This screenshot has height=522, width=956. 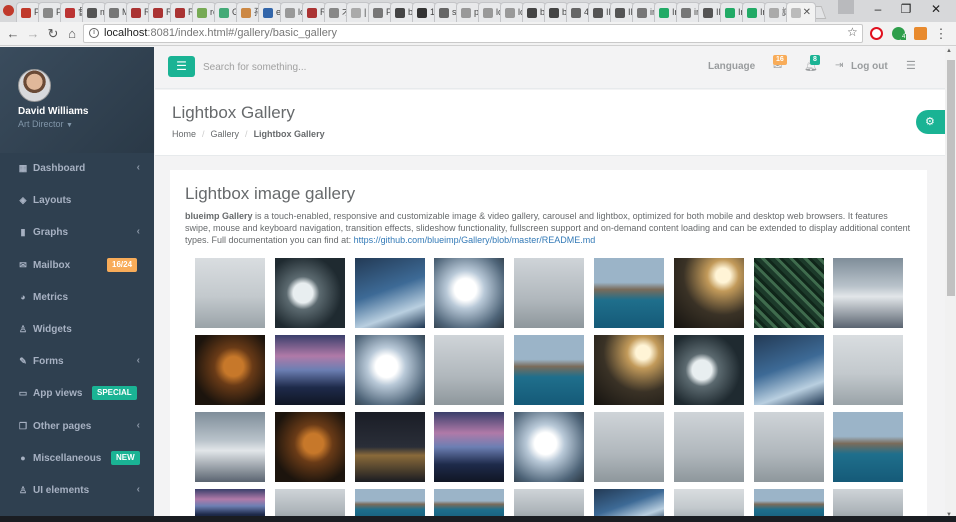 What do you see at coordinates (77, 169) in the screenshot?
I see `sidebar-item-dashboard: ▦ Dashboard ‹` at bounding box center [77, 169].